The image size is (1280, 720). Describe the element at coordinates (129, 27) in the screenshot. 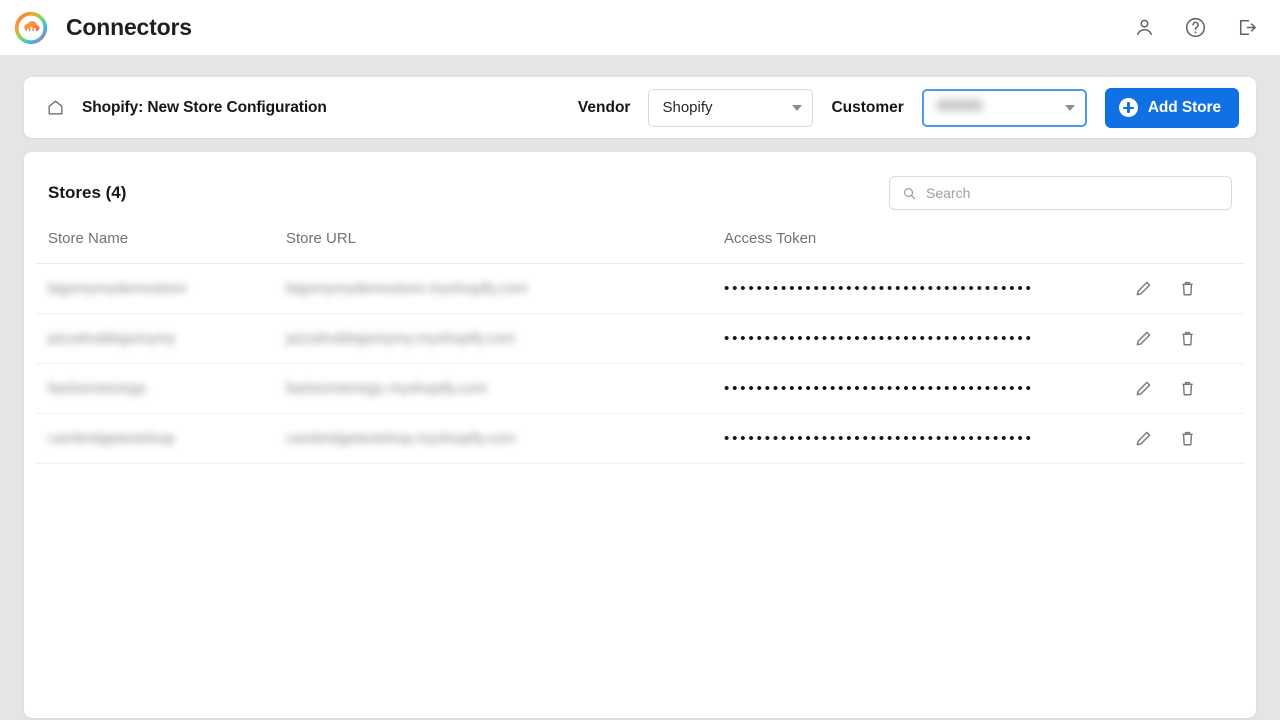

I see `page-title: Connectors` at that location.